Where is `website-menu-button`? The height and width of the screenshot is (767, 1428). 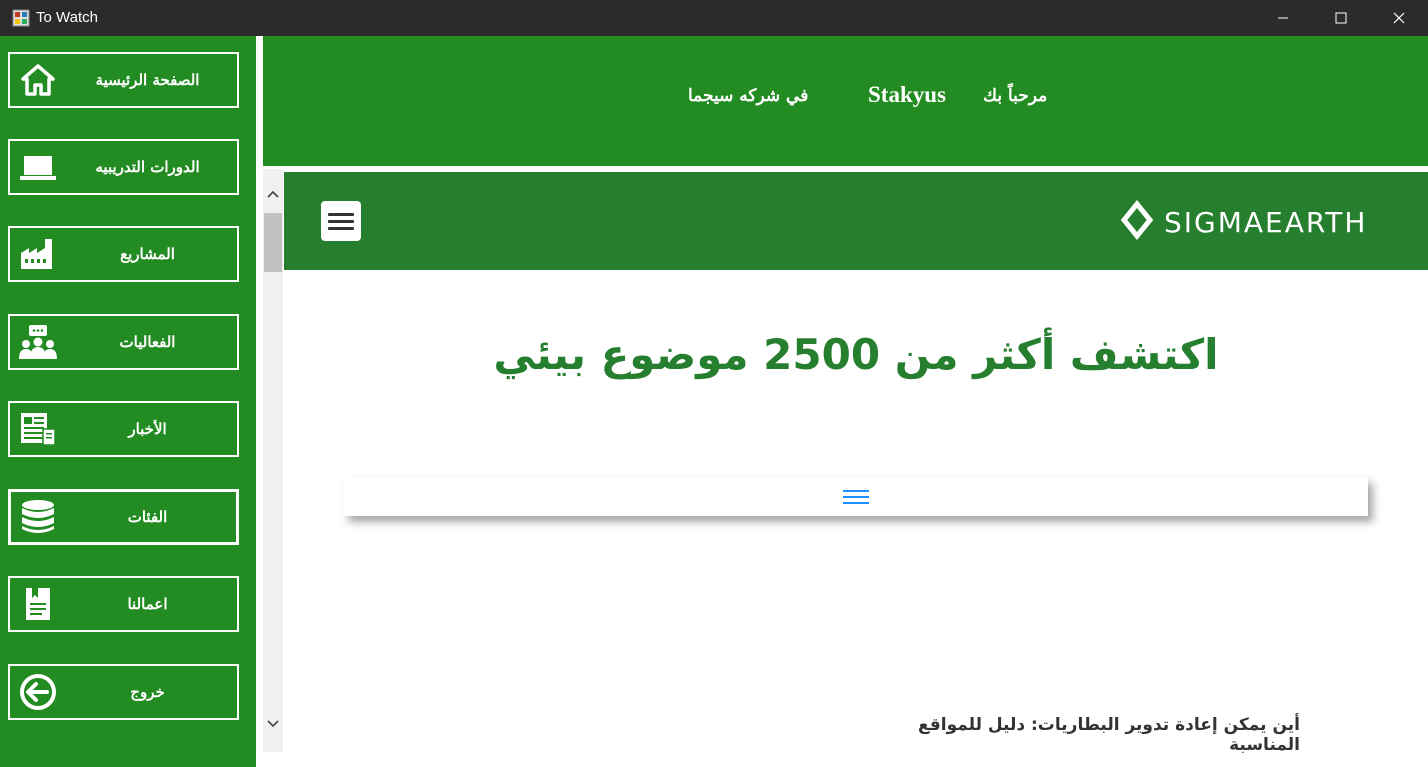
website-menu-button is located at coordinates (341, 221).